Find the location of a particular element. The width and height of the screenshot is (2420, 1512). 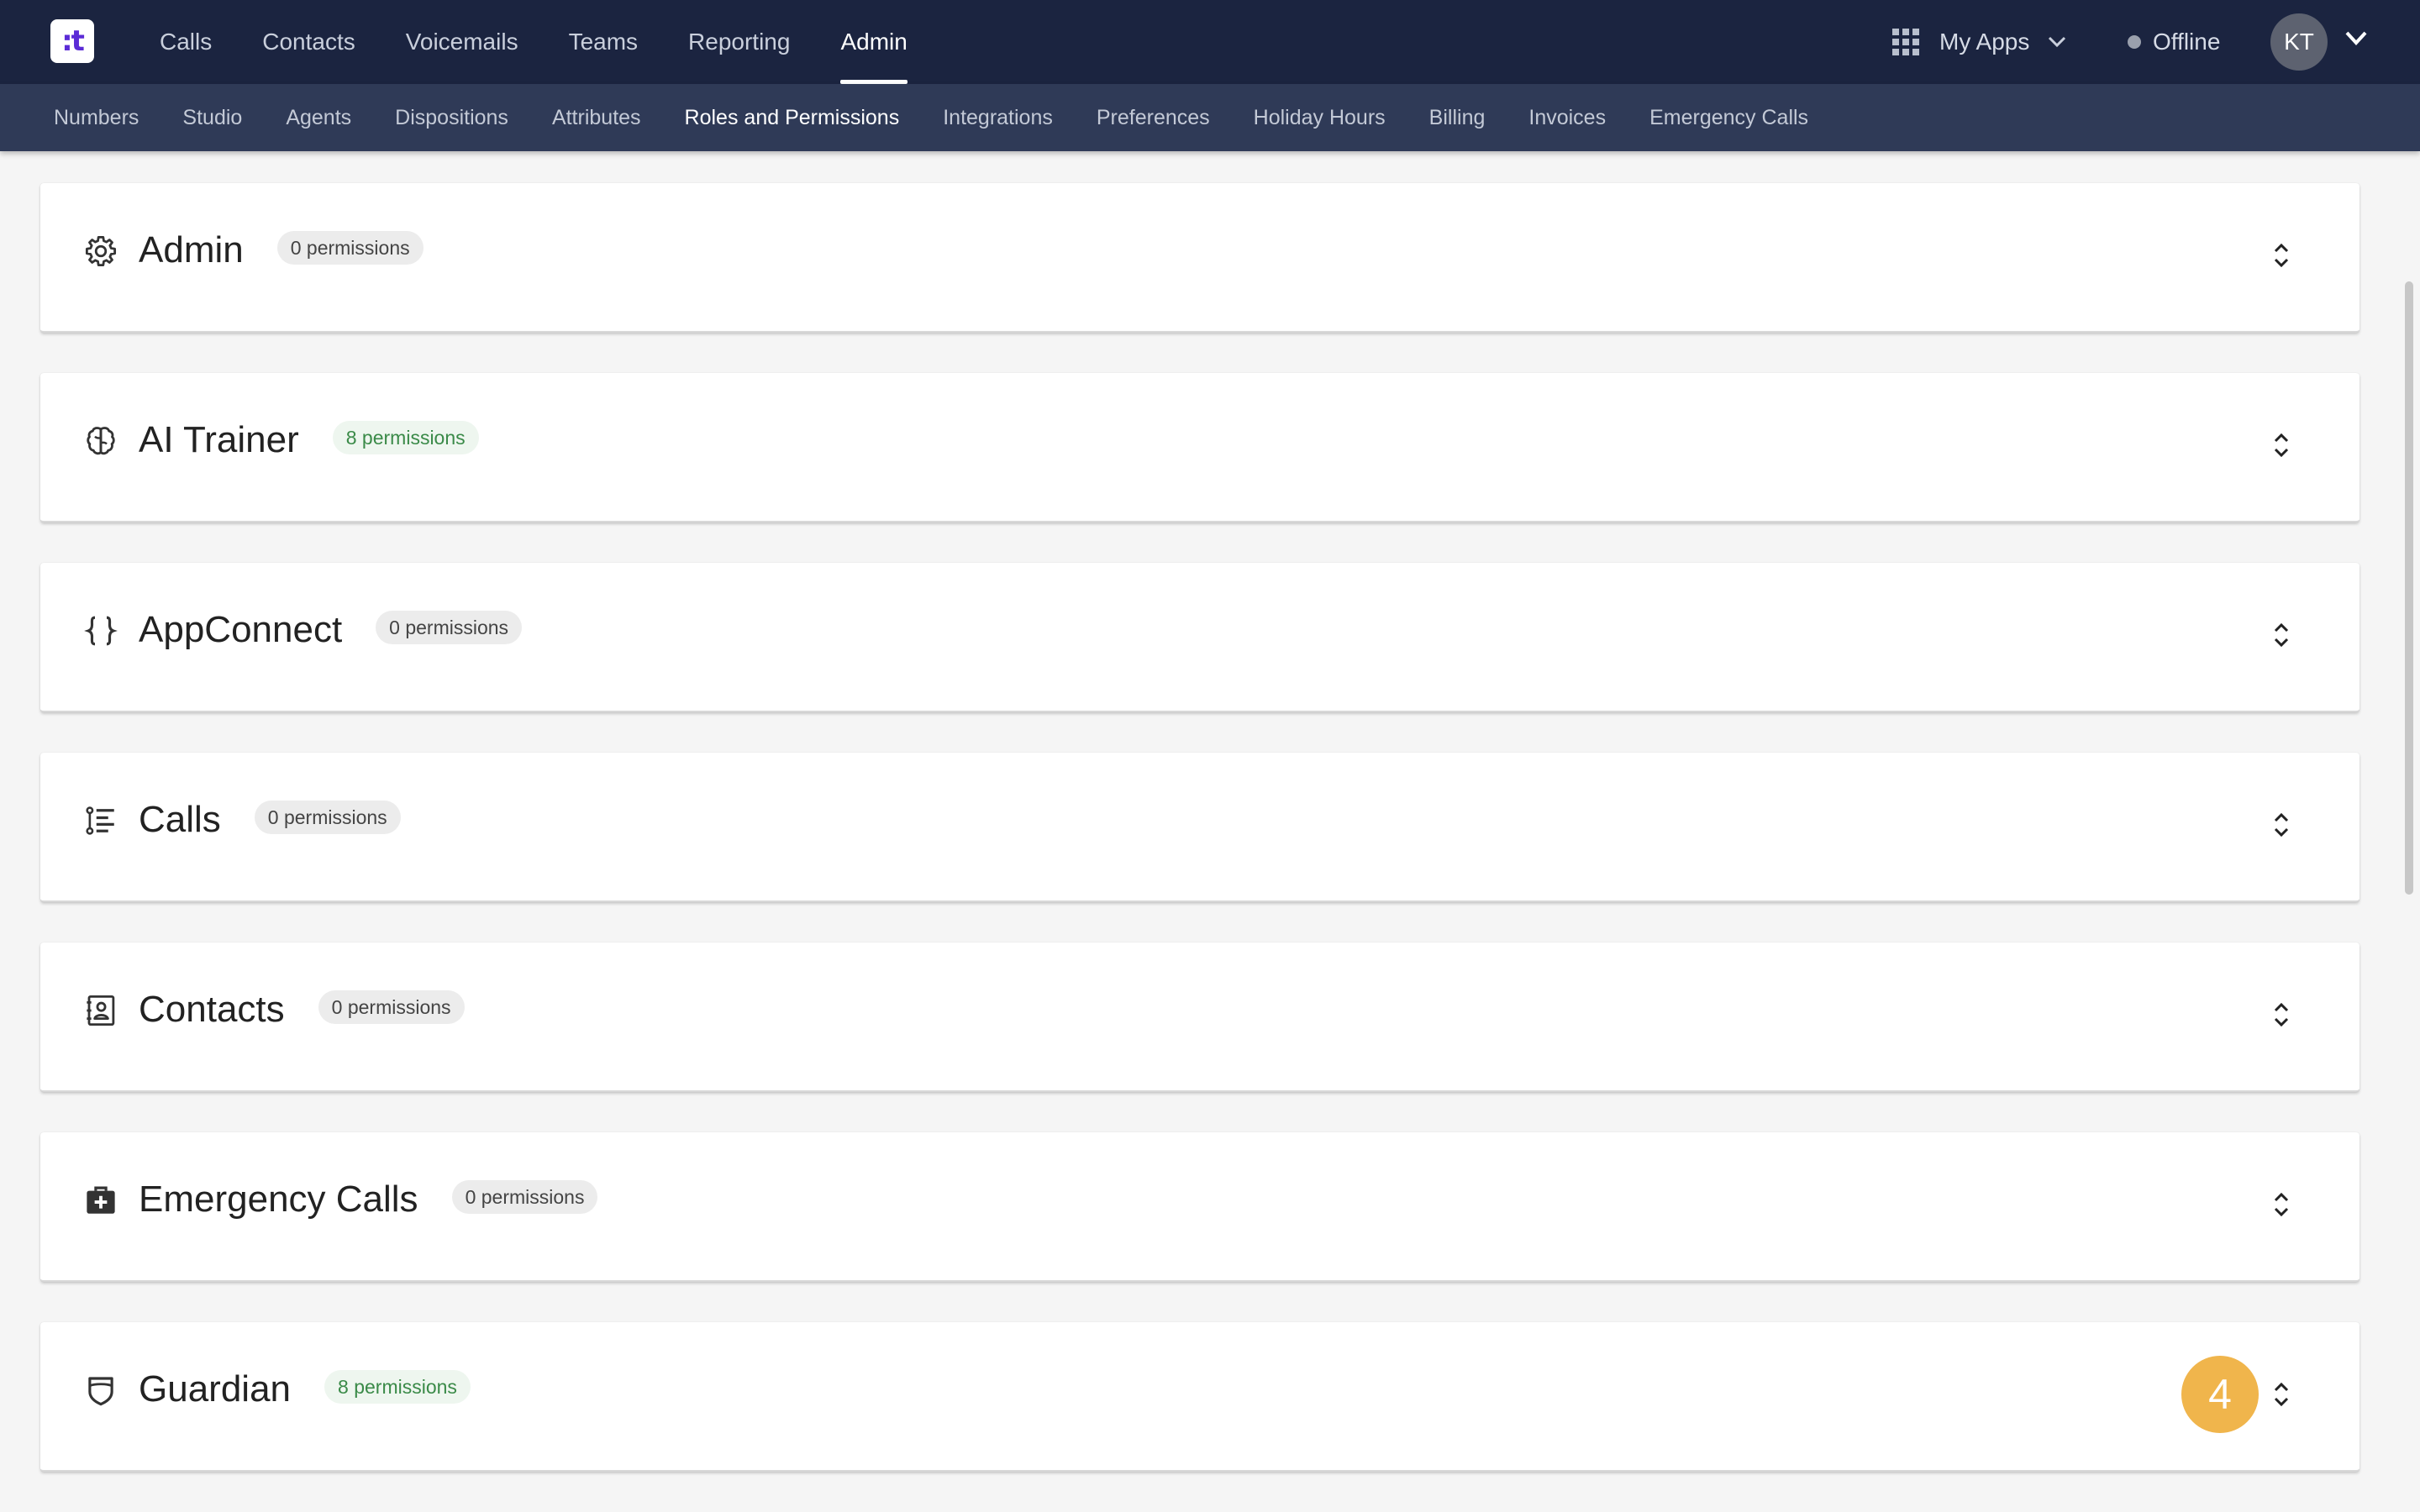

section-title: Contacts is located at coordinates (212, 1009).